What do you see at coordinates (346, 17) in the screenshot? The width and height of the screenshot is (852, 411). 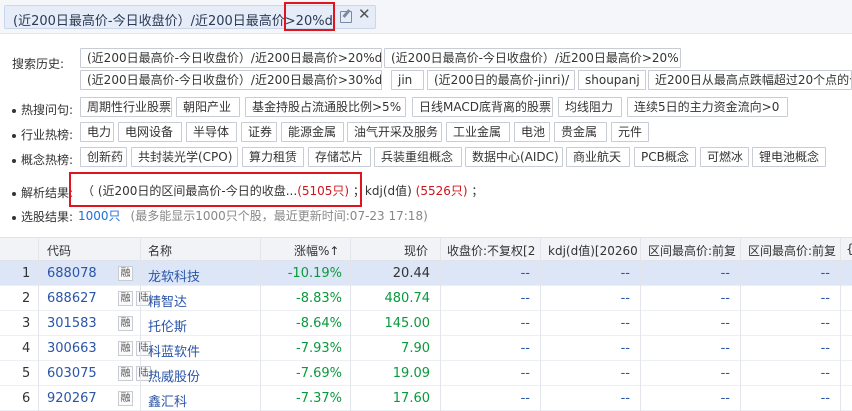 I see `edit-icon` at bounding box center [346, 17].